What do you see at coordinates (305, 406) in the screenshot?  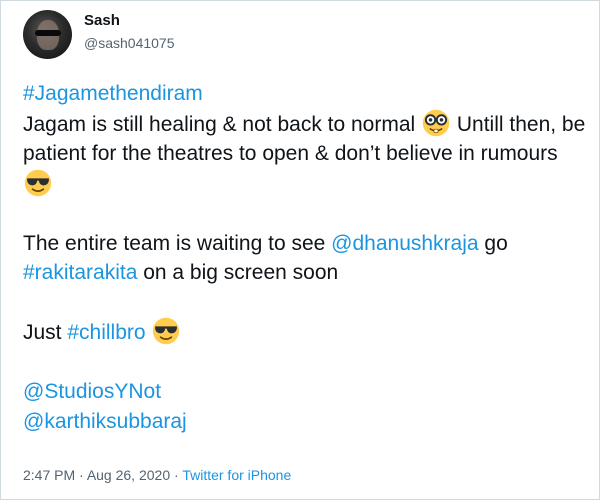 I see `tweet-paragraph-4: @StudiosYNot @karthiksubbaraj` at bounding box center [305, 406].